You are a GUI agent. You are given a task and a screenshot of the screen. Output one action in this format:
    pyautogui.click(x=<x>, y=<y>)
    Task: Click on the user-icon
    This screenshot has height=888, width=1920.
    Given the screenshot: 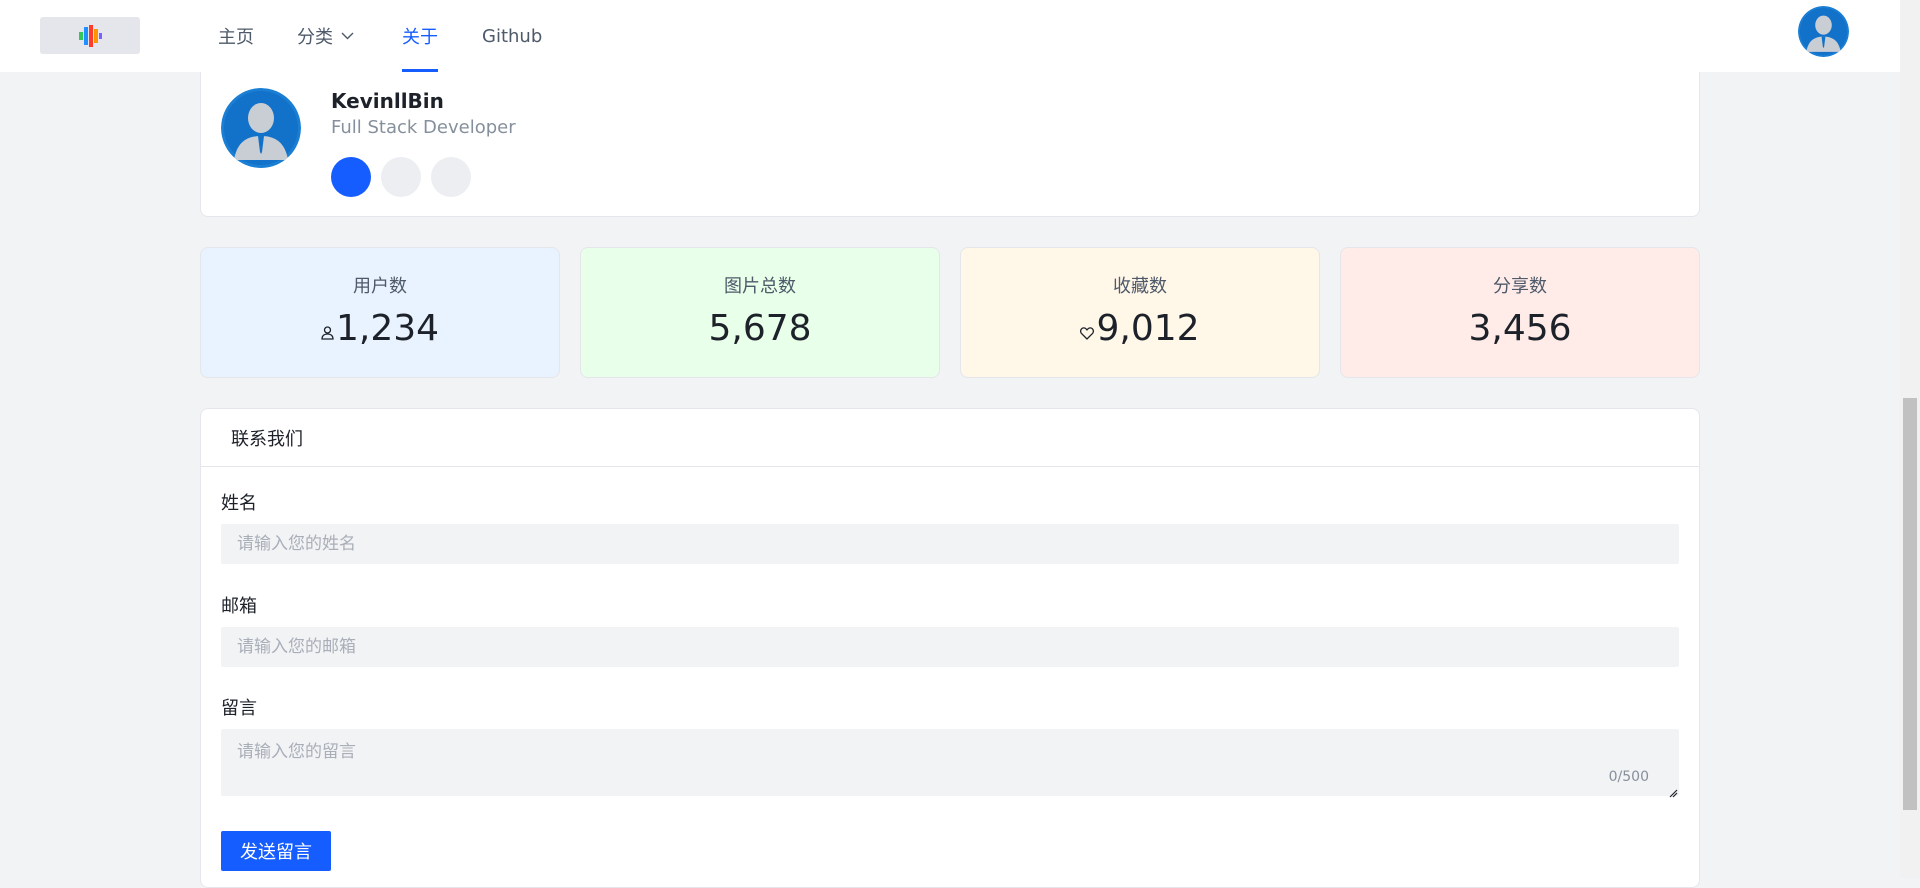 What is the action you would take?
    pyautogui.click(x=327, y=333)
    